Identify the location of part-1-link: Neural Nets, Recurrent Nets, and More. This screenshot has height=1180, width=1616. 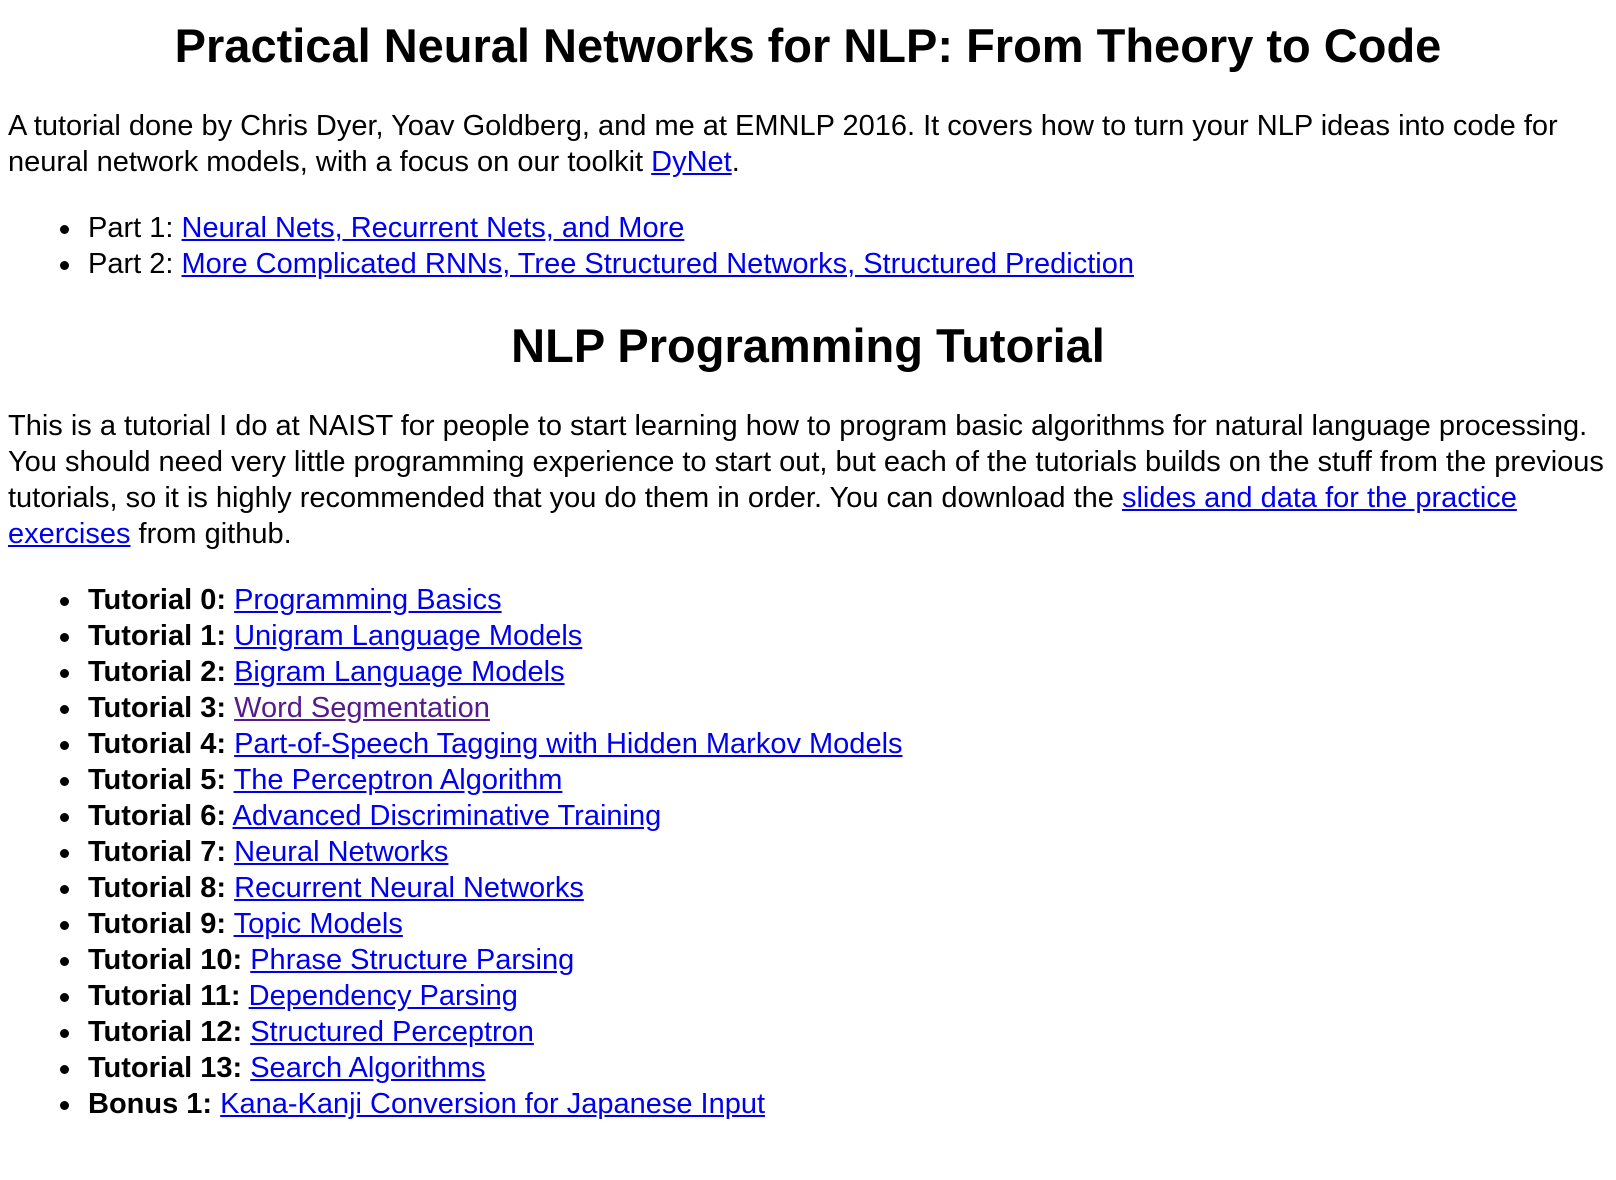
(433, 228).